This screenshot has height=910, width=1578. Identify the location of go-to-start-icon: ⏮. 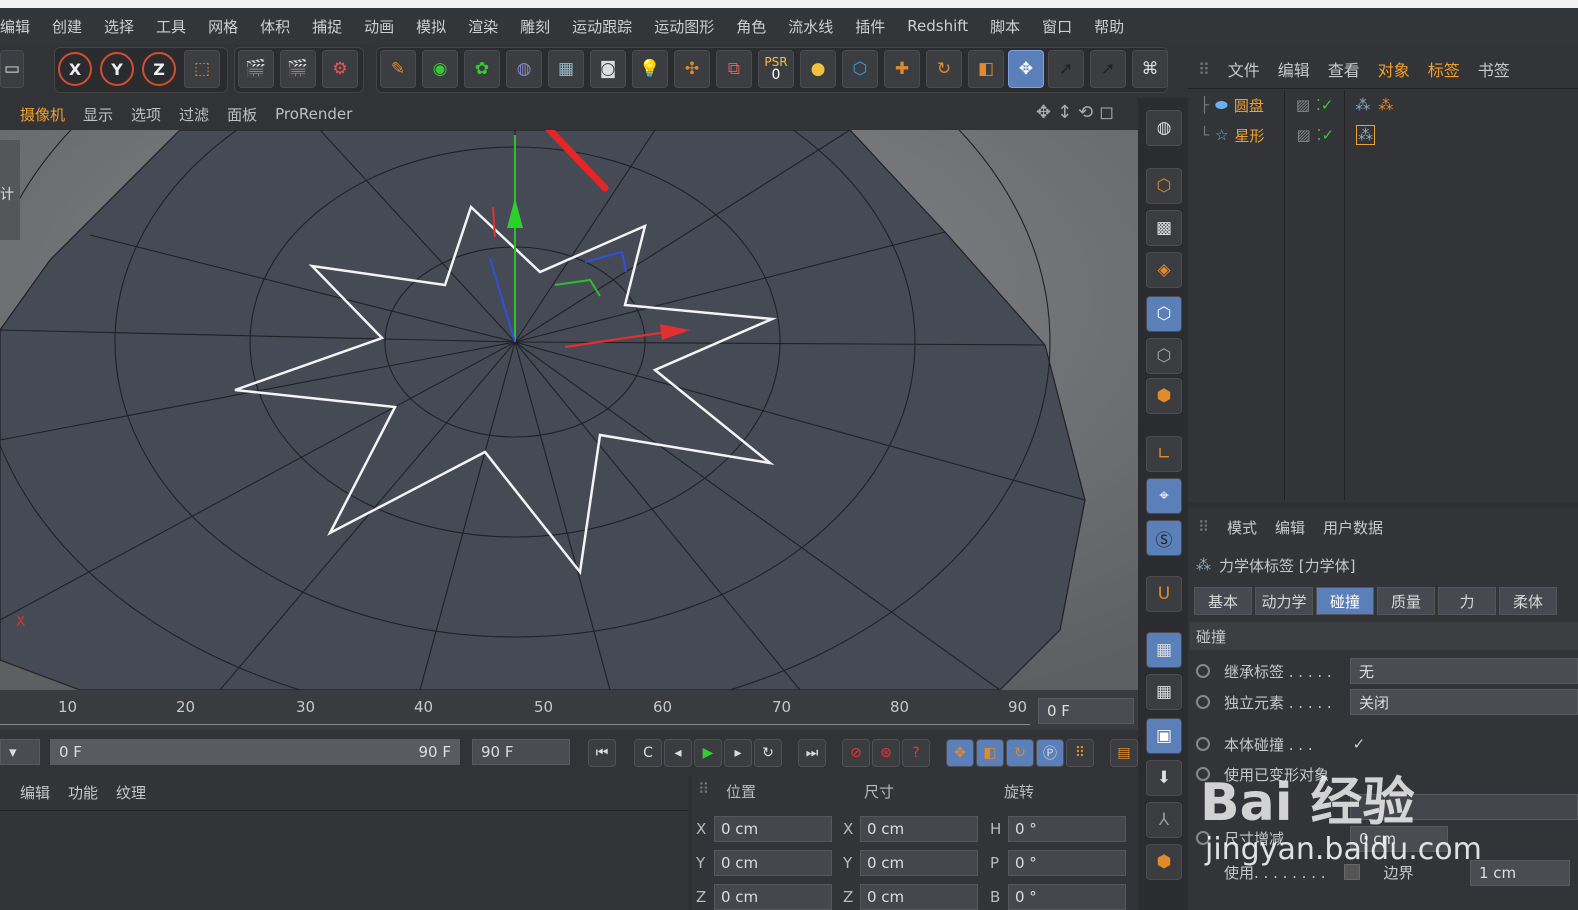
(602, 753).